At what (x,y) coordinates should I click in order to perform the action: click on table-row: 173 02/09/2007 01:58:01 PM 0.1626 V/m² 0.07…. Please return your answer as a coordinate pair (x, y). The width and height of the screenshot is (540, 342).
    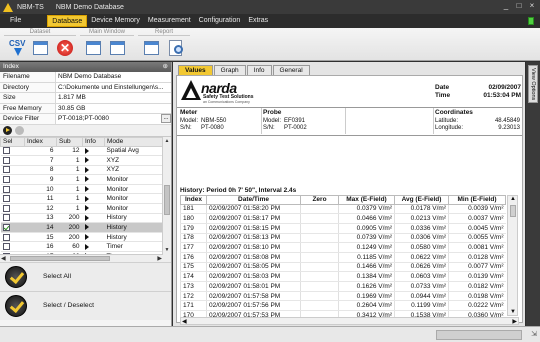
    Looking at the image, I should click on (343, 286).